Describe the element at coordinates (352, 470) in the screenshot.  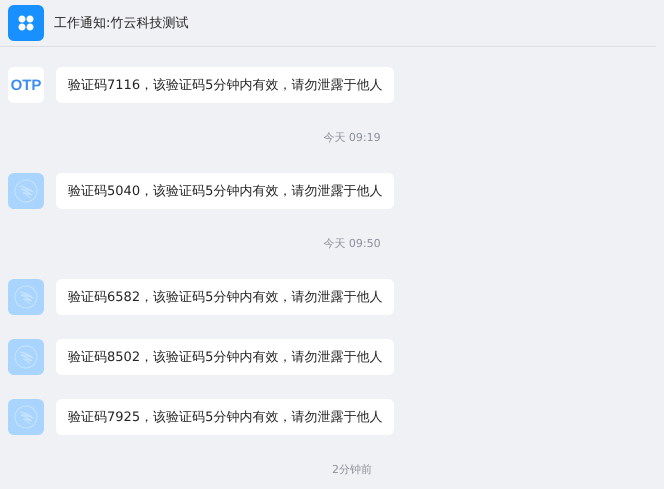
I see `timestamp: 2分钟前` at that location.